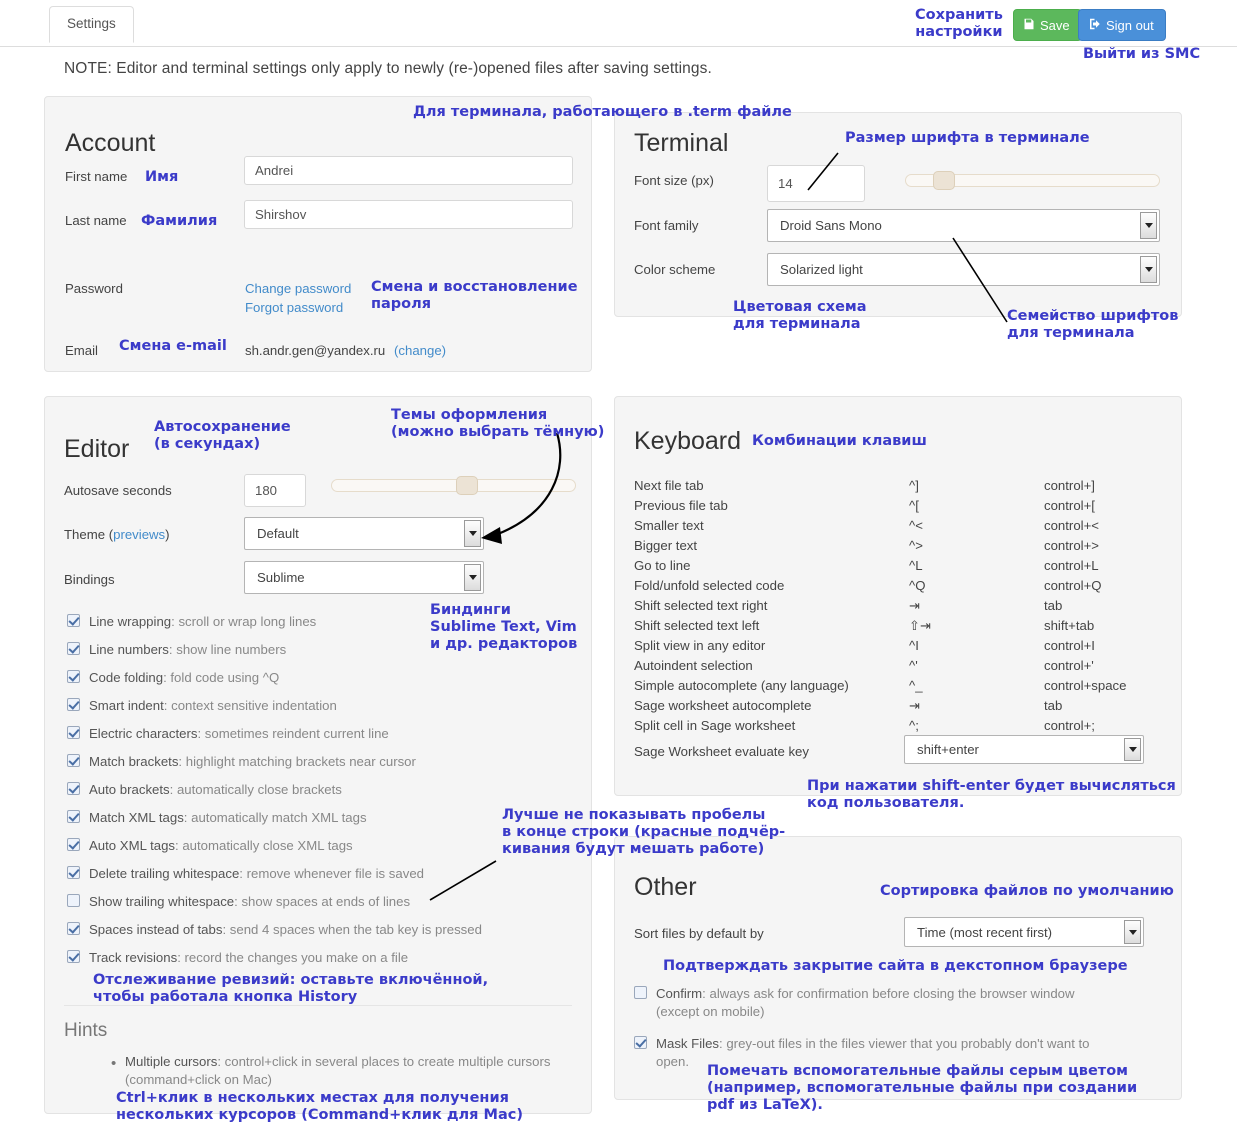  What do you see at coordinates (294, 307) in the screenshot?
I see `forgot-password-link: Forgot password` at bounding box center [294, 307].